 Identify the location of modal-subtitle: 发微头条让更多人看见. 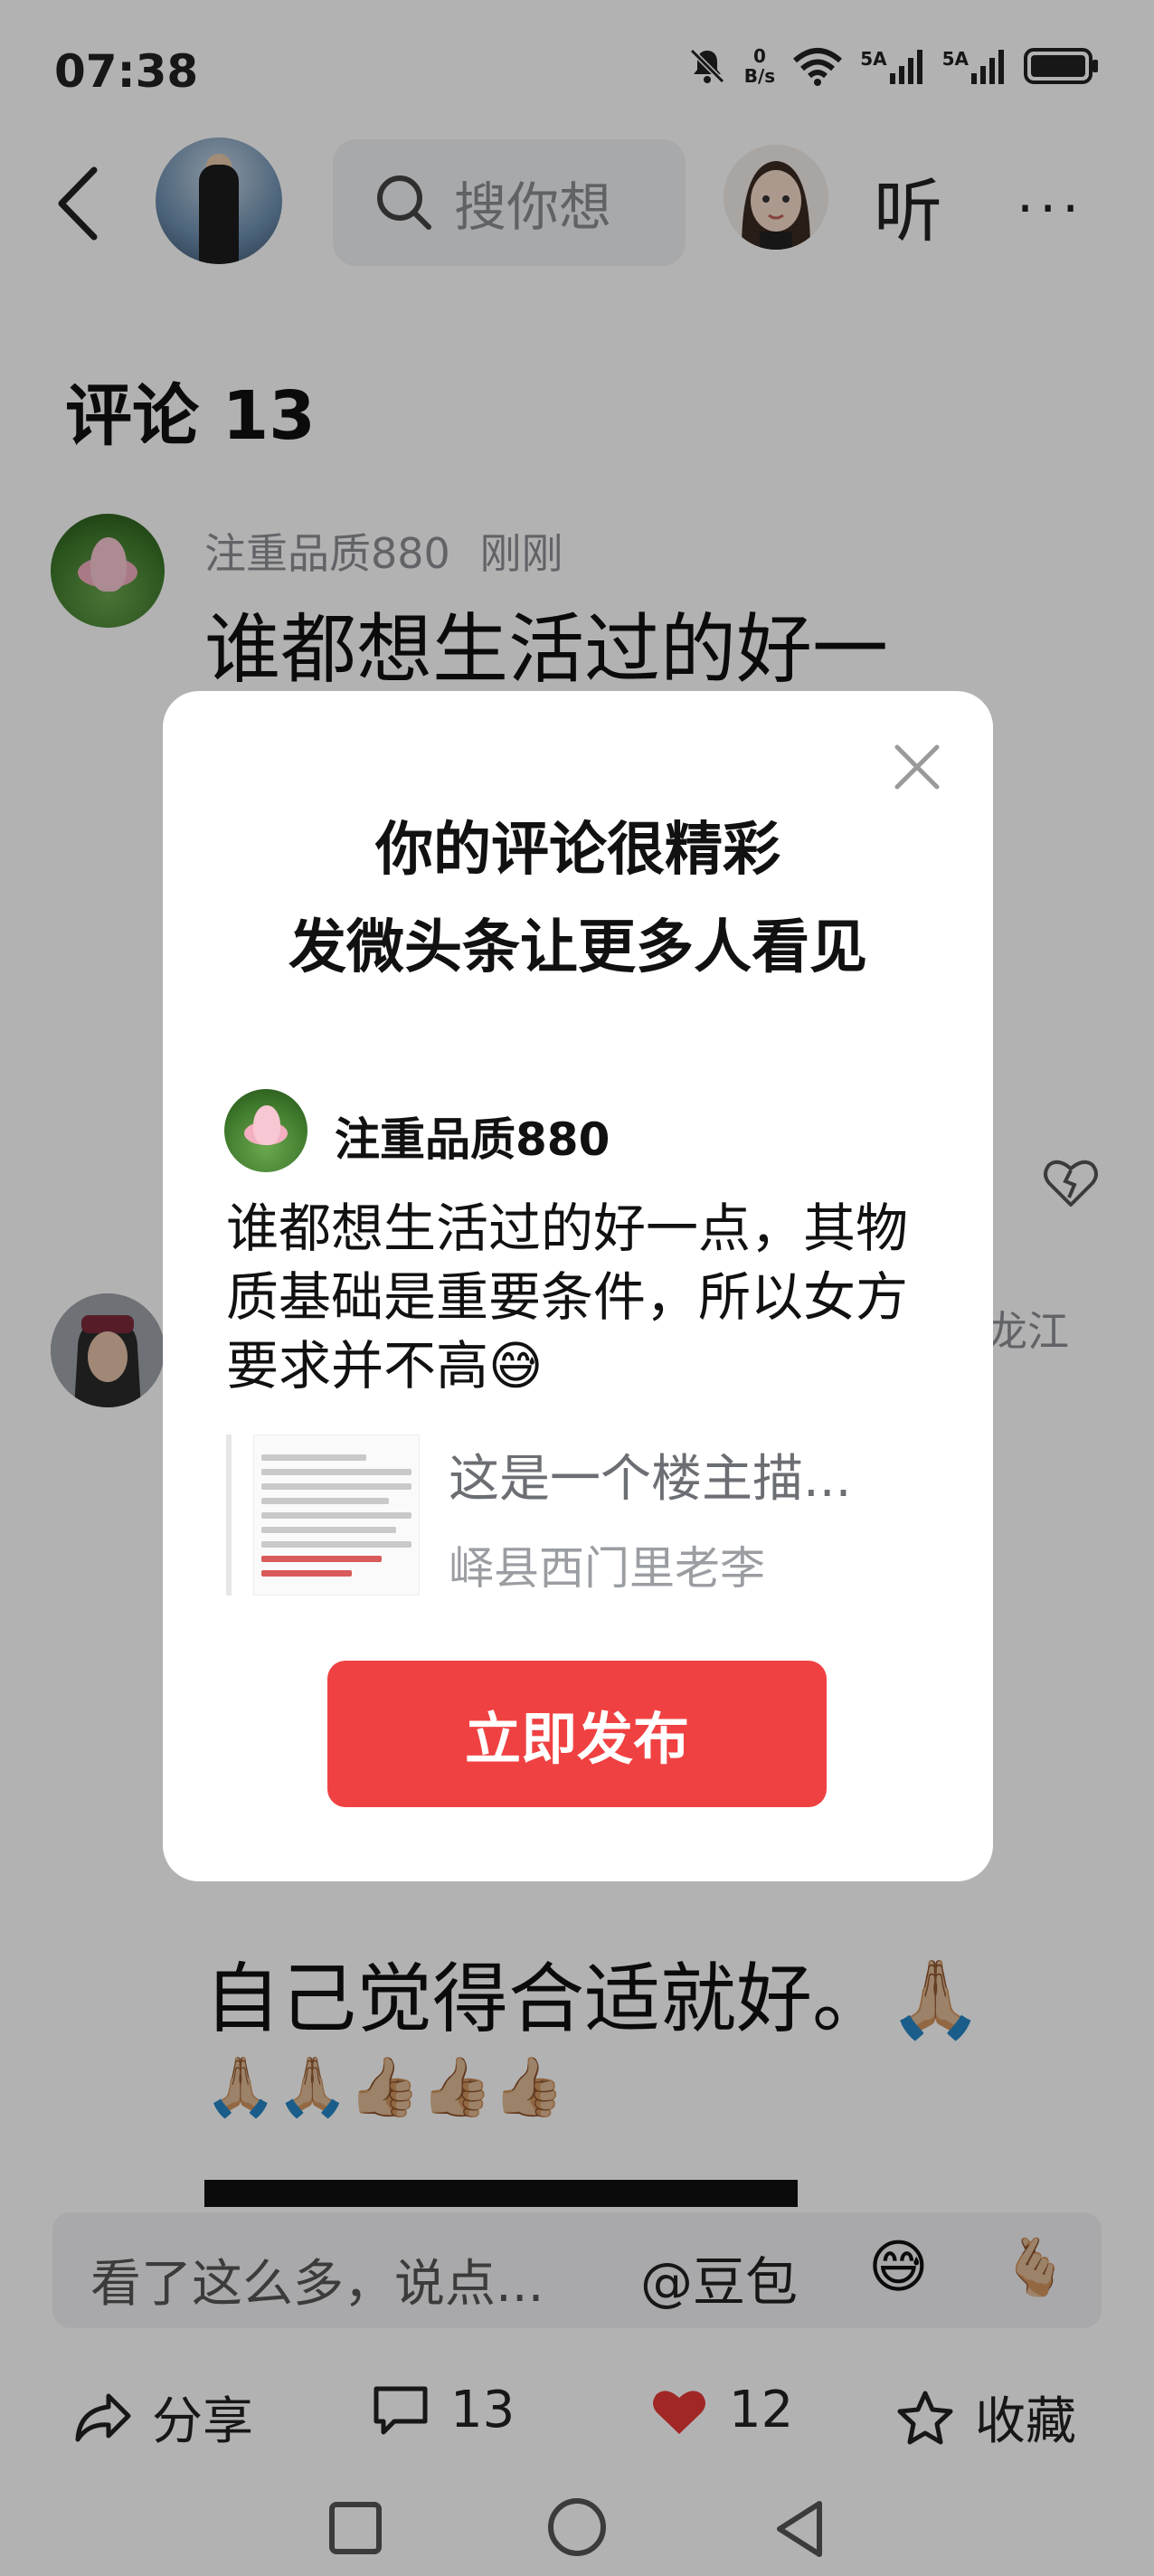
(577, 947).